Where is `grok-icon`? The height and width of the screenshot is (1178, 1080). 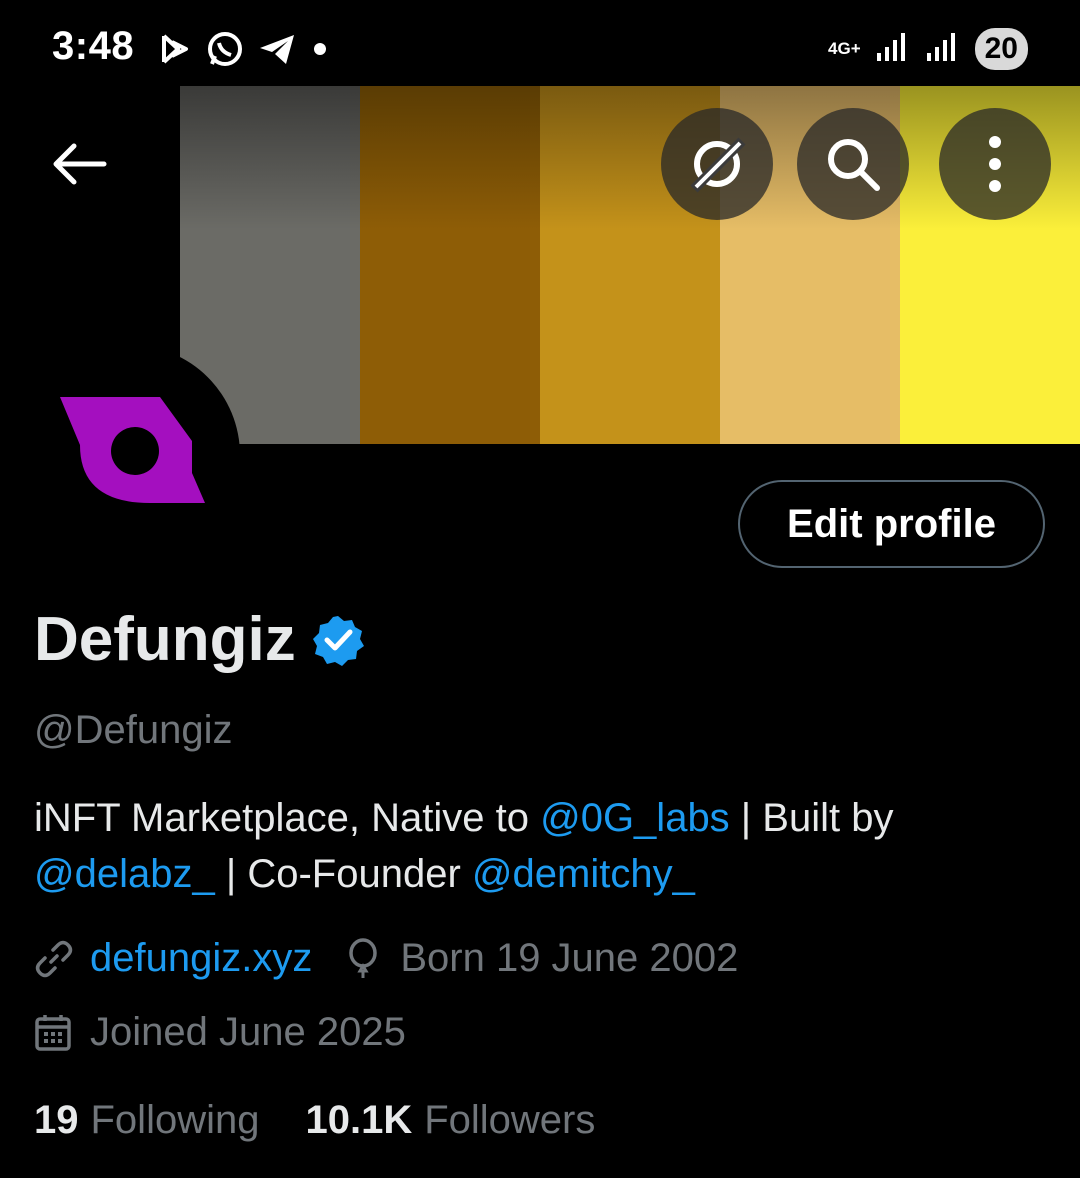
grok-icon is located at coordinates (718, 165).